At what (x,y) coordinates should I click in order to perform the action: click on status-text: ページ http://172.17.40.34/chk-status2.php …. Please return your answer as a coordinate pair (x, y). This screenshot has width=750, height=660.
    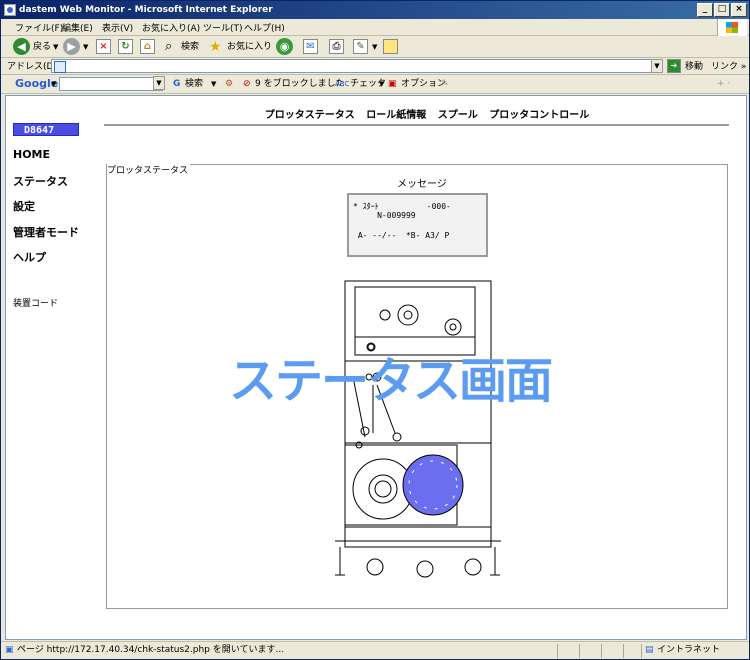
    Looking at the image, I should click on (151, 650).